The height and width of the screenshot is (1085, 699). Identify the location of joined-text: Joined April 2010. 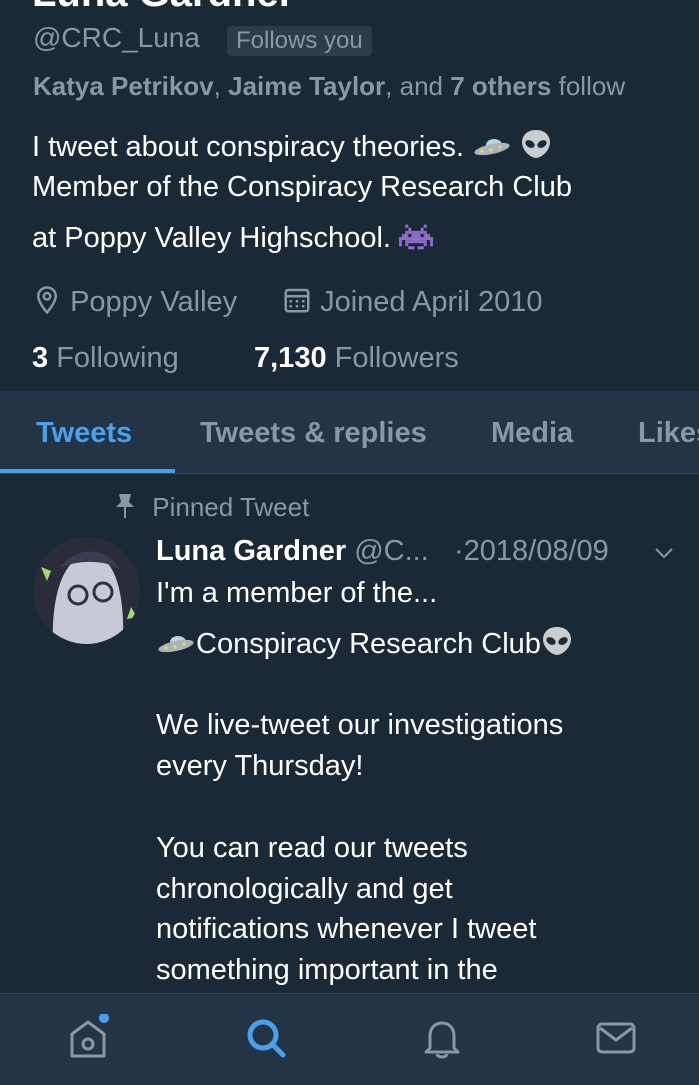
(431, 302).